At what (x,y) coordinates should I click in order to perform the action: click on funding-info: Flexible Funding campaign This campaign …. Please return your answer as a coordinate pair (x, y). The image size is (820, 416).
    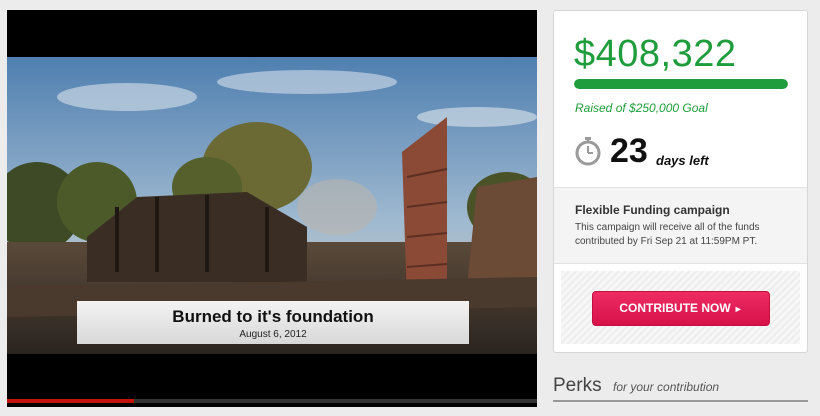
    Looking at the image, I should click on (680, 225).